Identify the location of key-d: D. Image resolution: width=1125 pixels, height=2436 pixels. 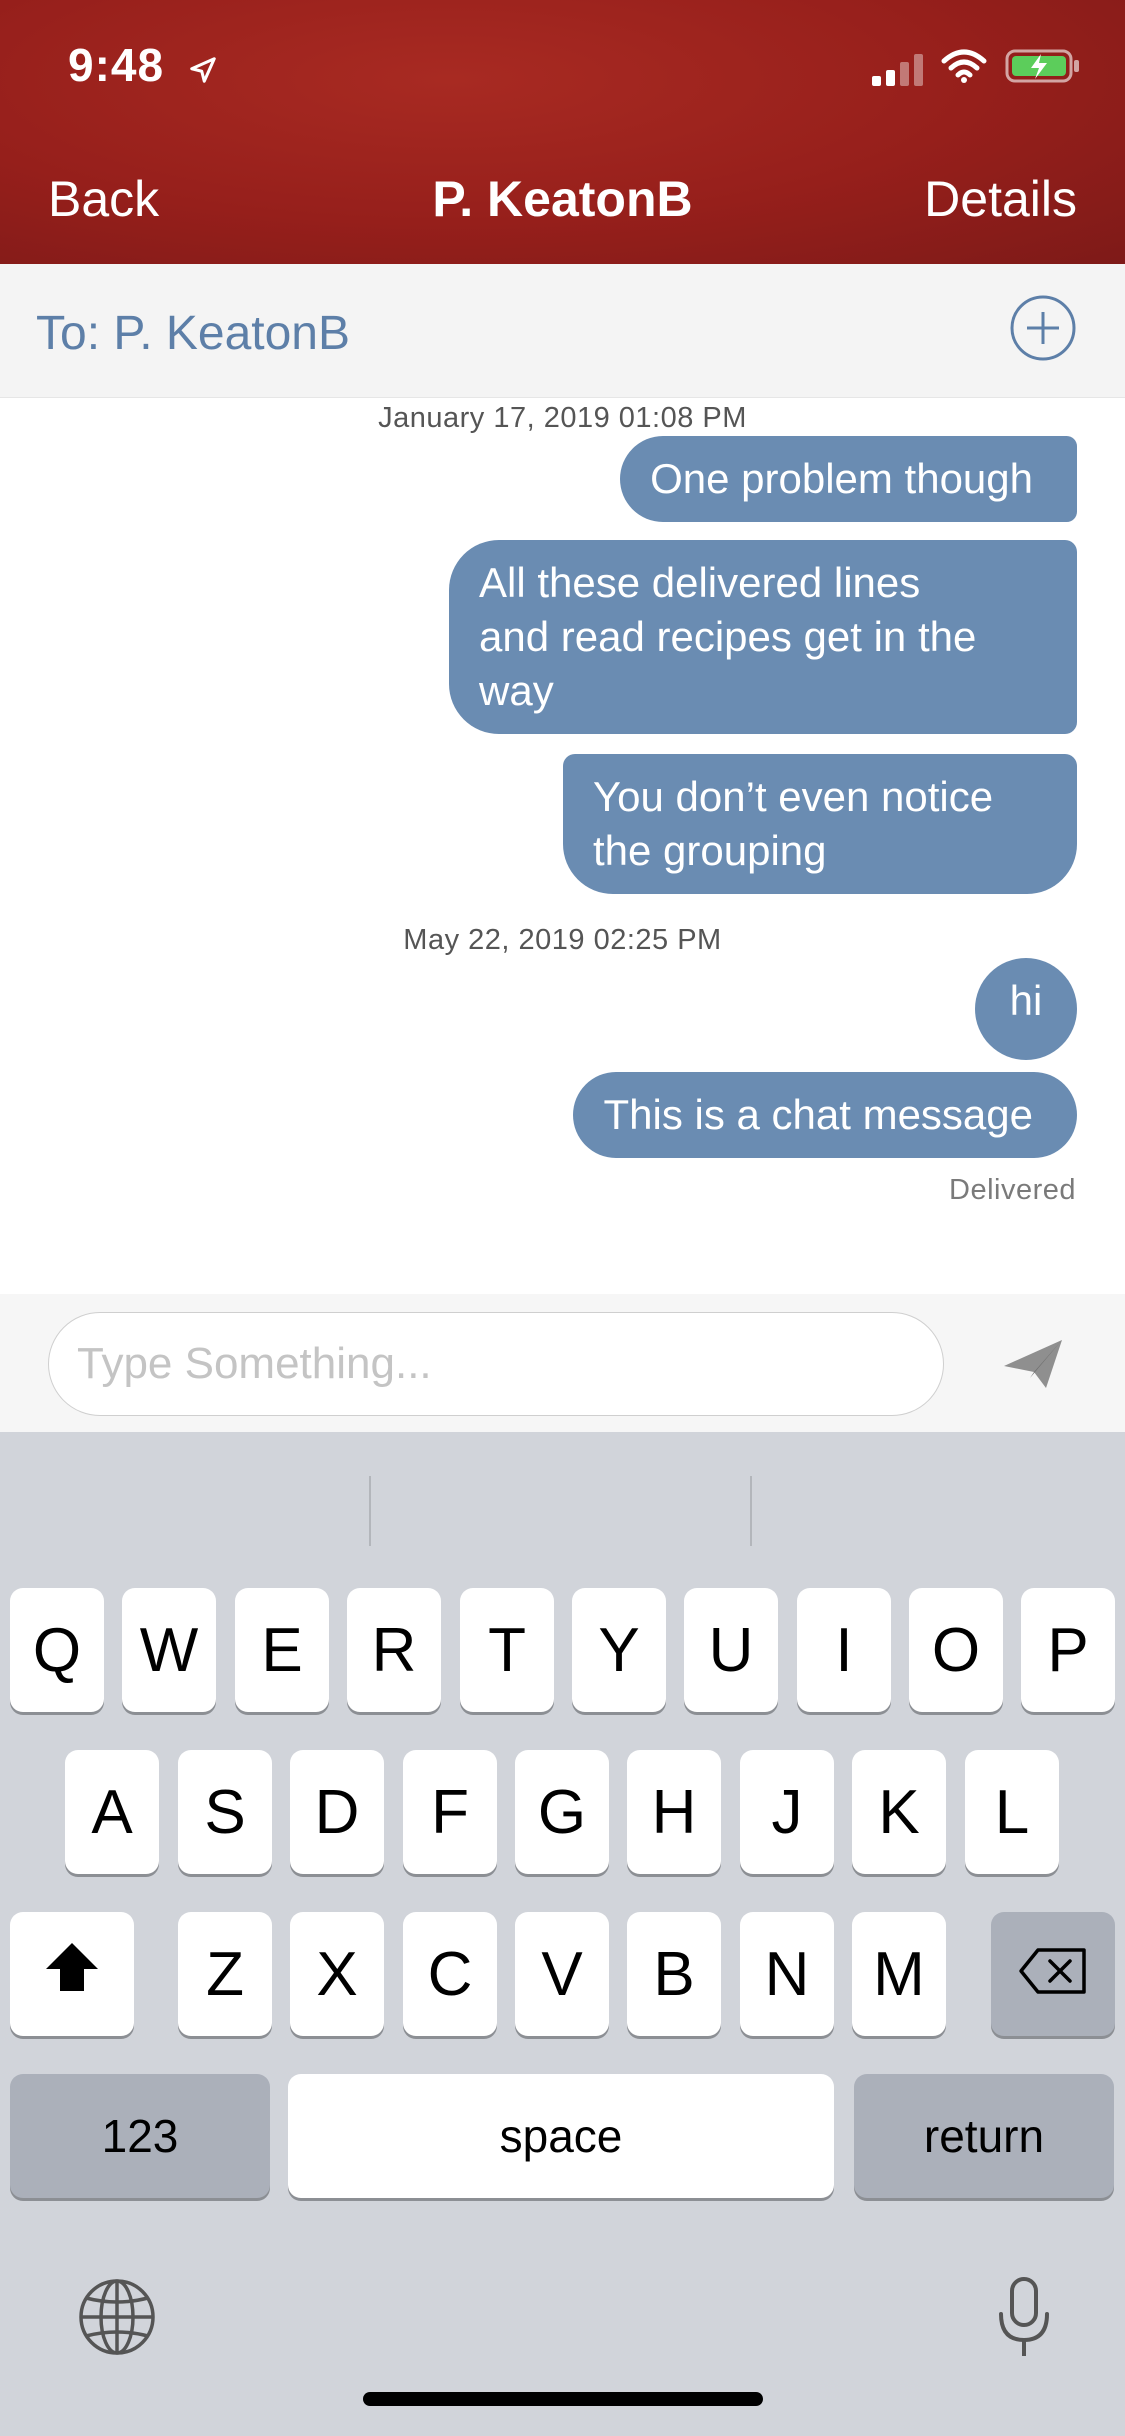
(337, 1812).